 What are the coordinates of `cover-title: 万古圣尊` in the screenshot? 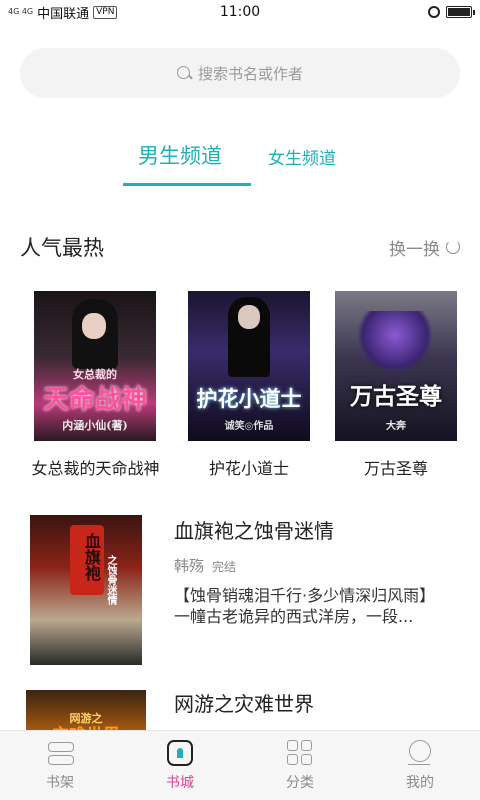 It's located at (396, 396).